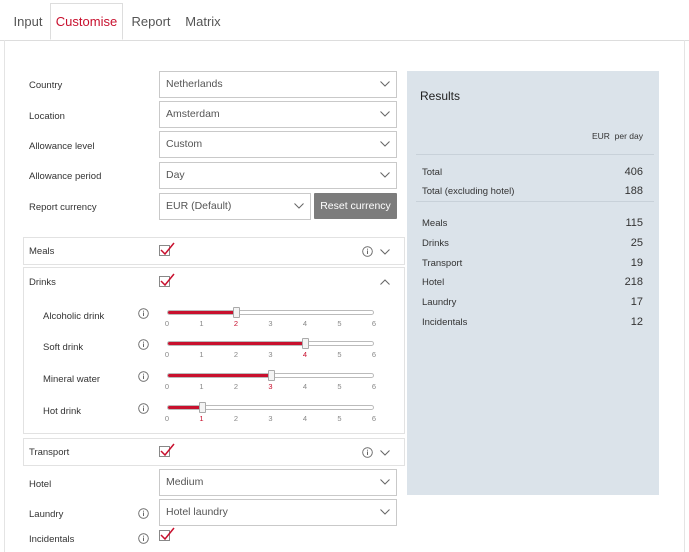 The width and height of the screenshot is (689, 552). What do you see at coordinates (278, 84) in the screenshot?
I see `country-select: Netherlands` at bounding box center [278, 84].